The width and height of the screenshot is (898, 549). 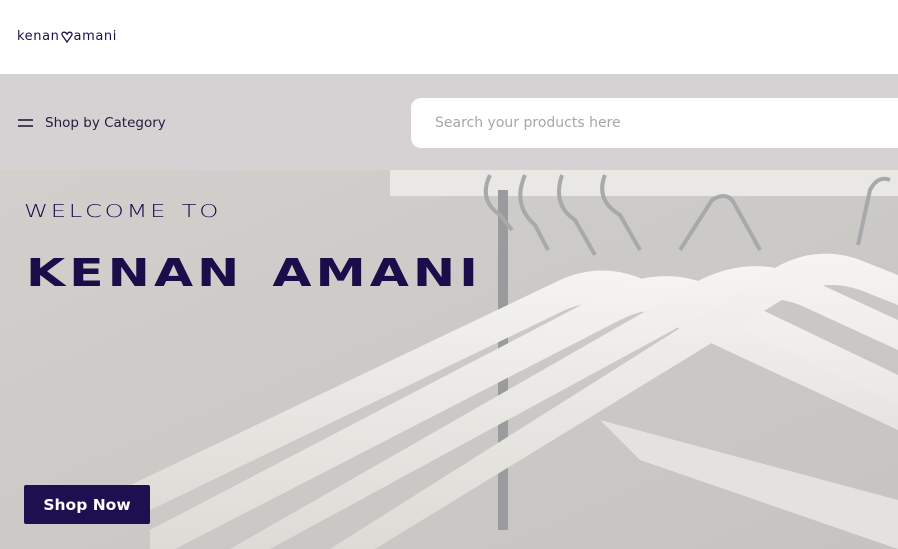 I want to click on shop-by-category-button: Shop by Category, so click(x=92, y=123).